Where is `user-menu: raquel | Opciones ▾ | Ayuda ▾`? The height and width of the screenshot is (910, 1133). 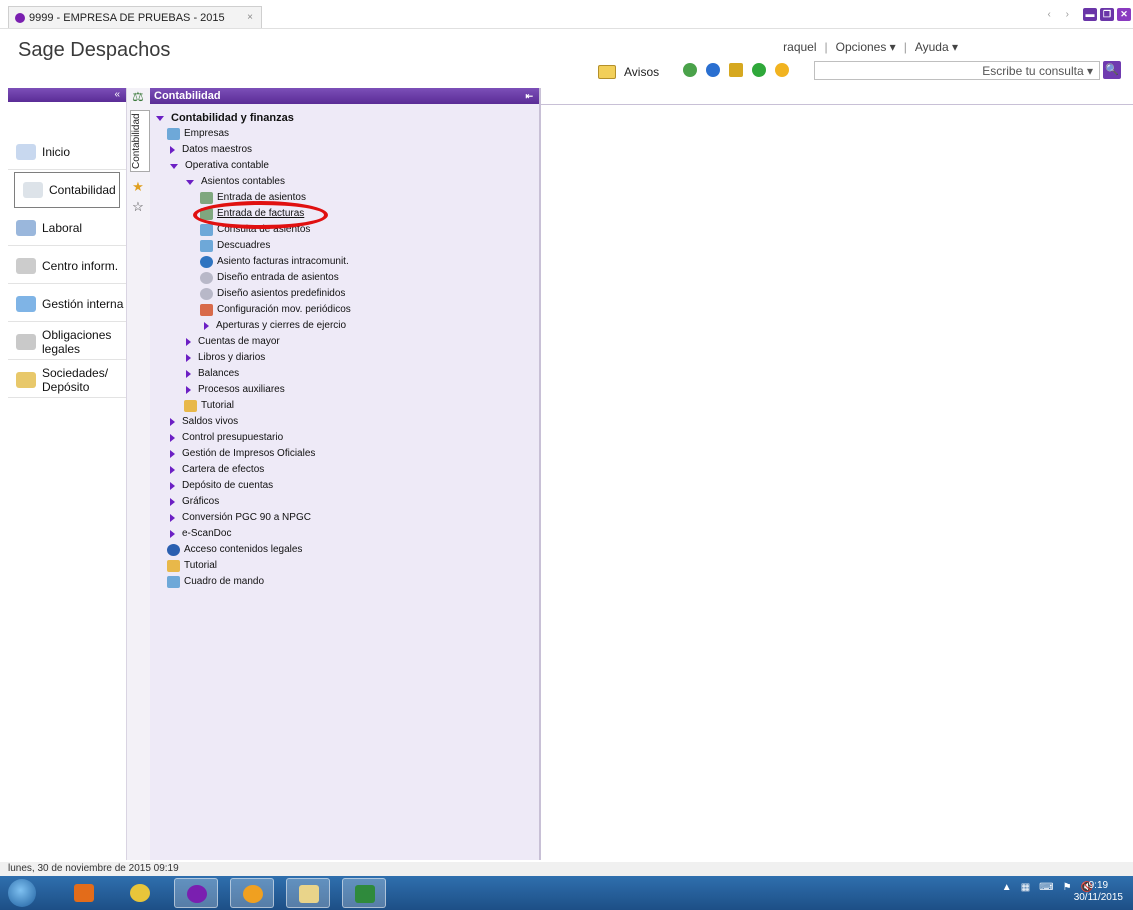 user-menu: raquel | Opciones ▾ | Ayuda ▾ is located at coordinates (870, 47).